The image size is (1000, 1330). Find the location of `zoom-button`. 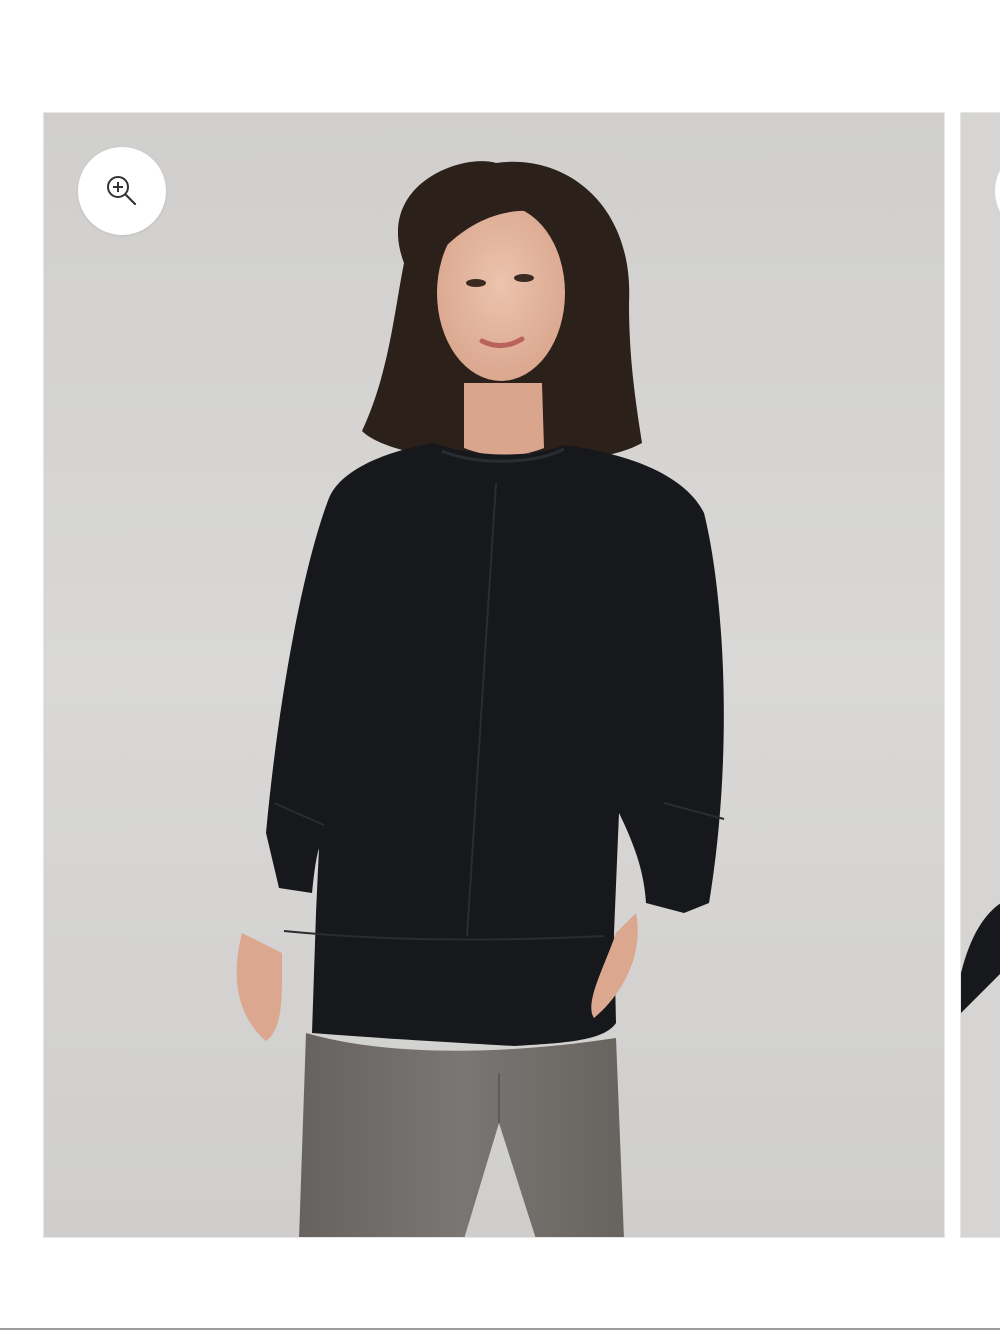

zoom-button is located at coordinates (122, 191).